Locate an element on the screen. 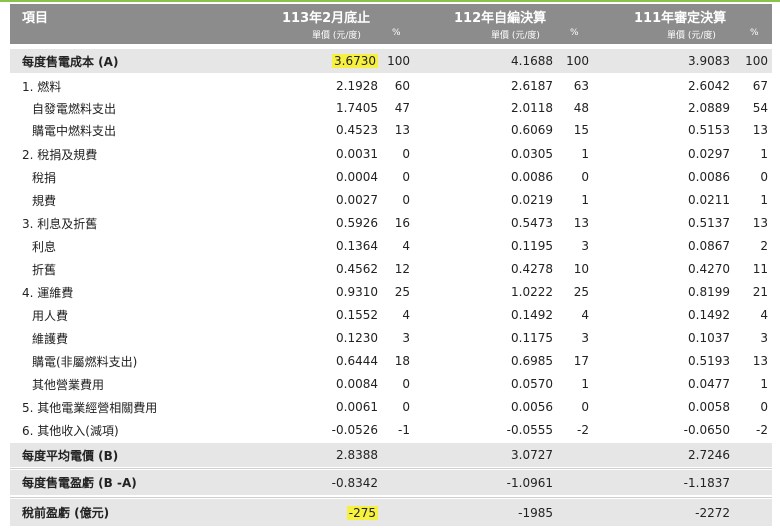 The width and height of the screenshot is (780, 529). row-value-col2: 4.1688 is located at coordinates (532, 61).